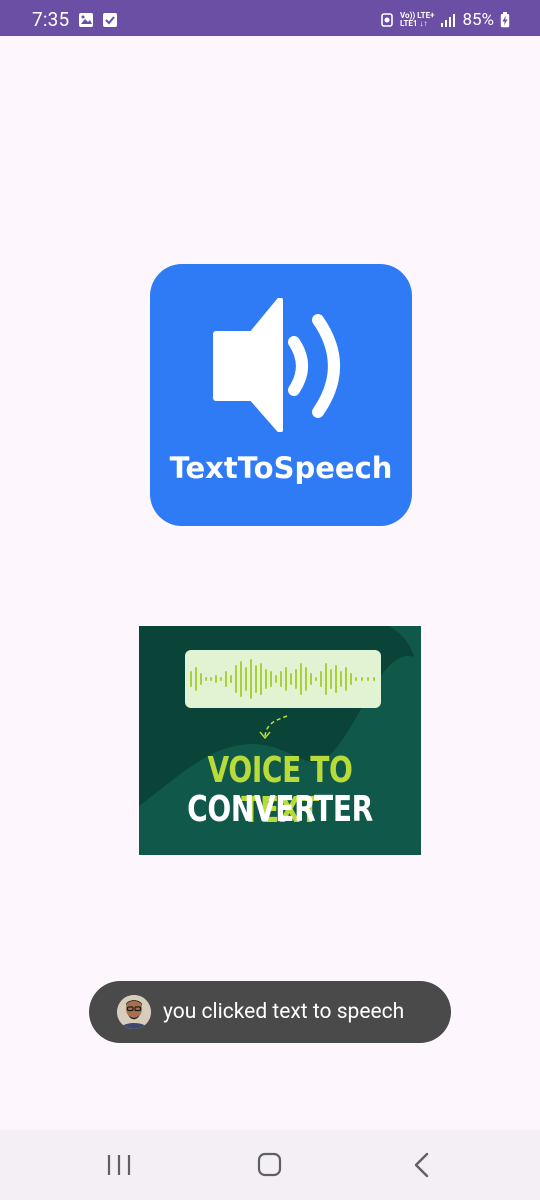  I want to click on network-type-label: Vo)) LTE+ LTE1 ↓↑, so click(417, 20).